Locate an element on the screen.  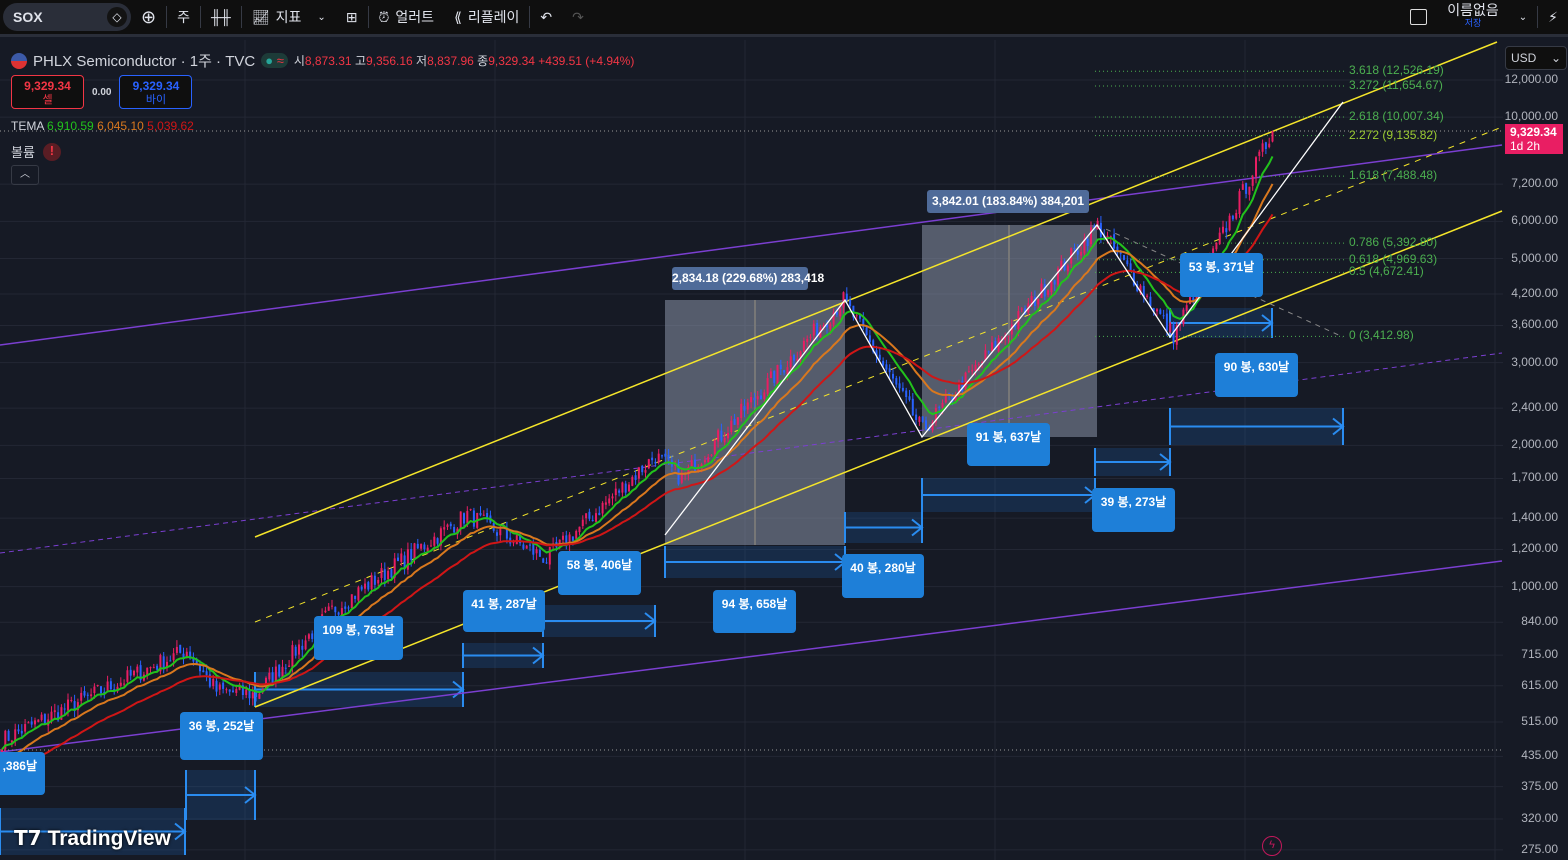
market-status-icon: ● ≈ is located at coordinates (274, 60).